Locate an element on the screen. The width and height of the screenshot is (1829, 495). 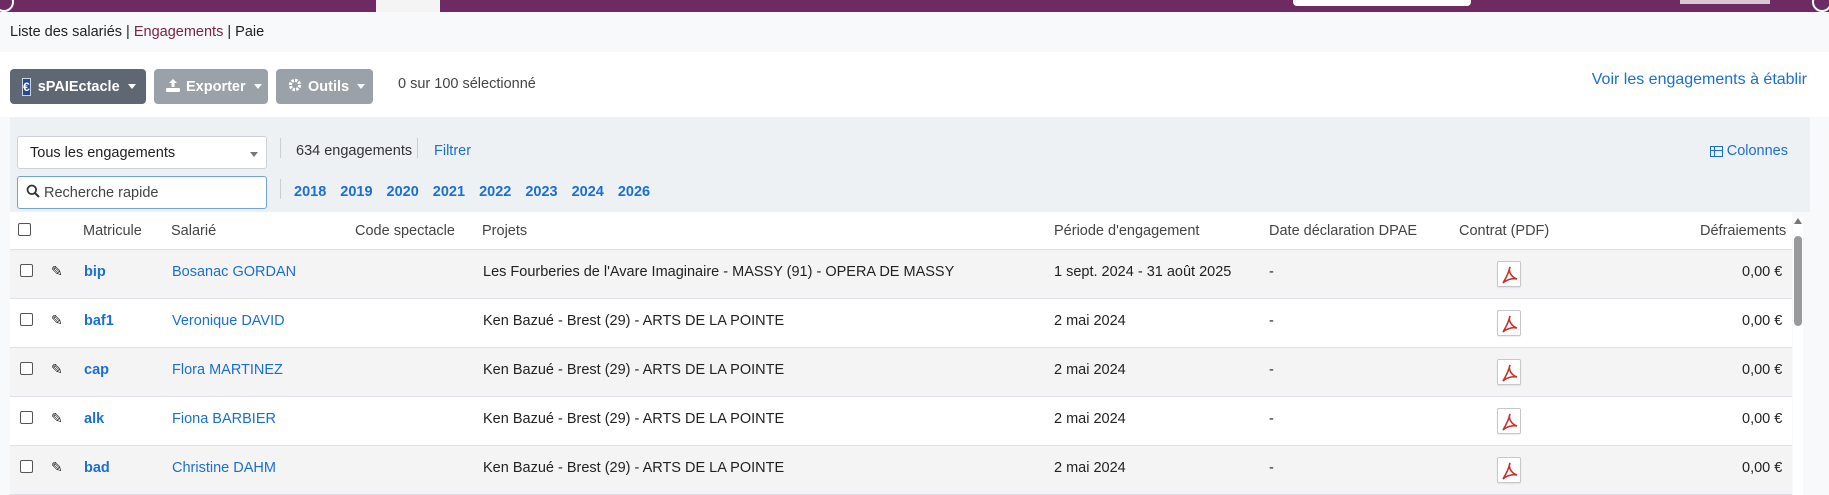
column-header-defraiements: Défraiements is located at coordinates (1743, 231).